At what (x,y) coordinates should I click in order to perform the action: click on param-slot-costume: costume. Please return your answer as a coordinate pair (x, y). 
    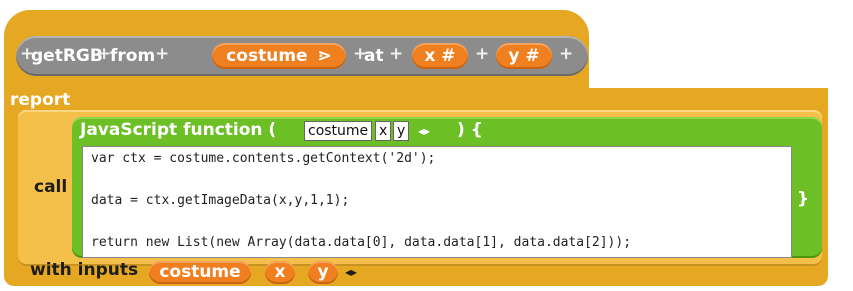
    Looking at the image, I should click on (338, 131).